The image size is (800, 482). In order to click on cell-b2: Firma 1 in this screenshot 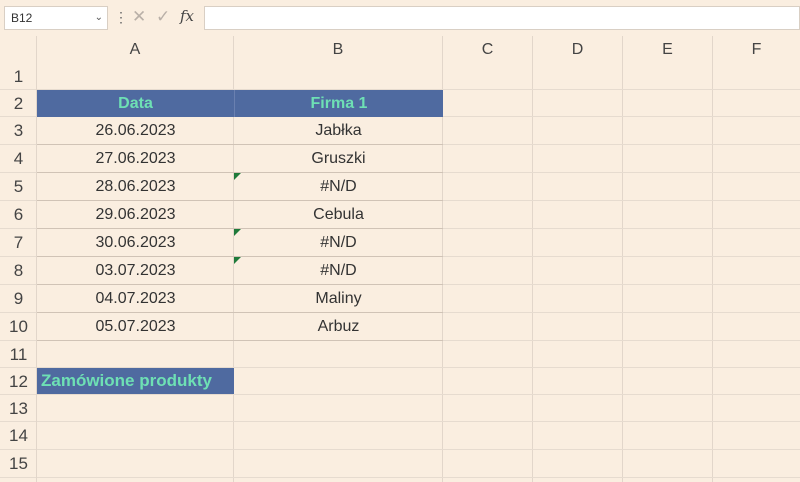, I will do `click(338, 103)`.